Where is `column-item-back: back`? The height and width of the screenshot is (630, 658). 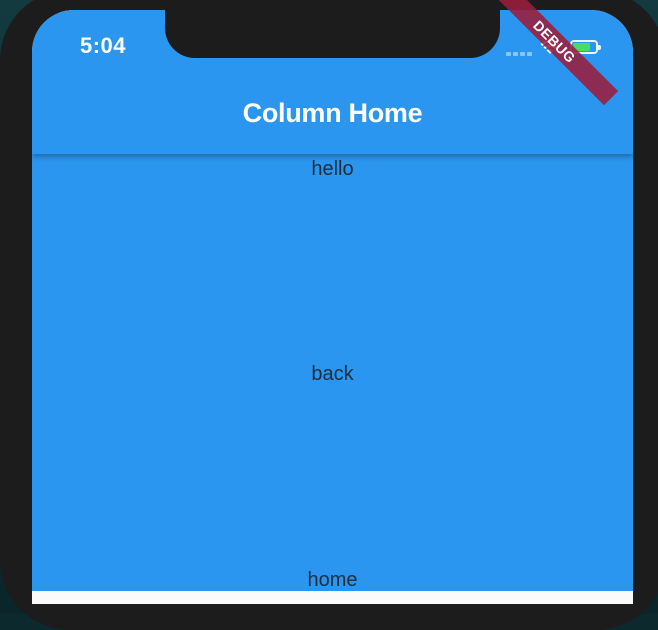
column-item-back: back is located at coordinates (332, 374).